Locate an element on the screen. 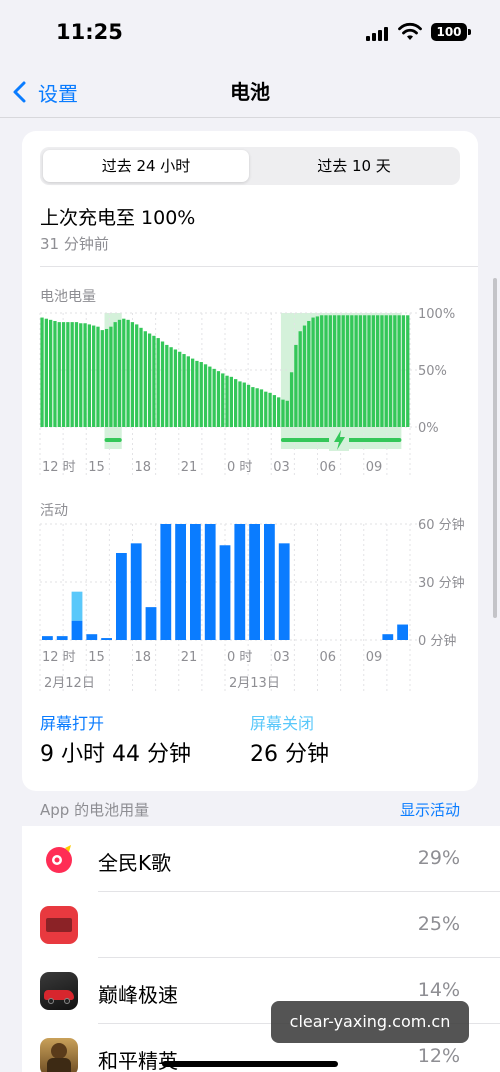 The width and height of the screenshot is (500, 1072). screen-on-value: 9 小时 44 分钟 is located at coordinates (115, 754).